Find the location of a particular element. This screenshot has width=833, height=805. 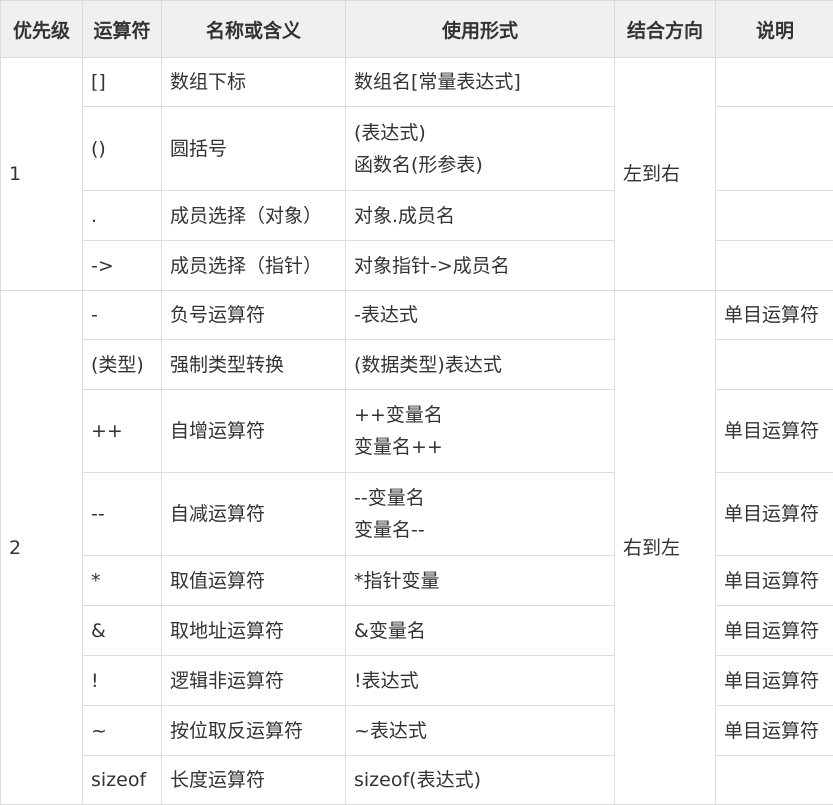

table-row: 1[]数组下标数组名[常量表达式]左到右 is located at coordinates (417, 82).